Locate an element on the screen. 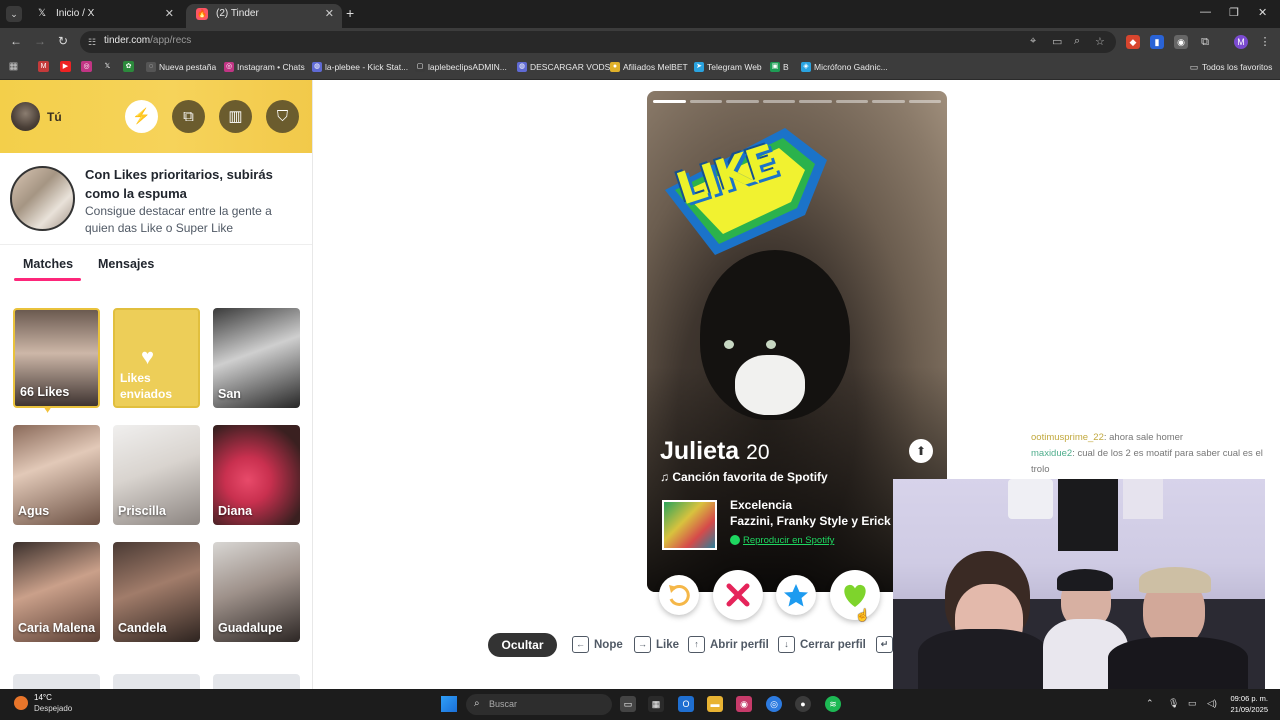 The height and width of the screenshot is (720, 1280). close-window-icon: ✕ is located at coordinates (1262, 12).